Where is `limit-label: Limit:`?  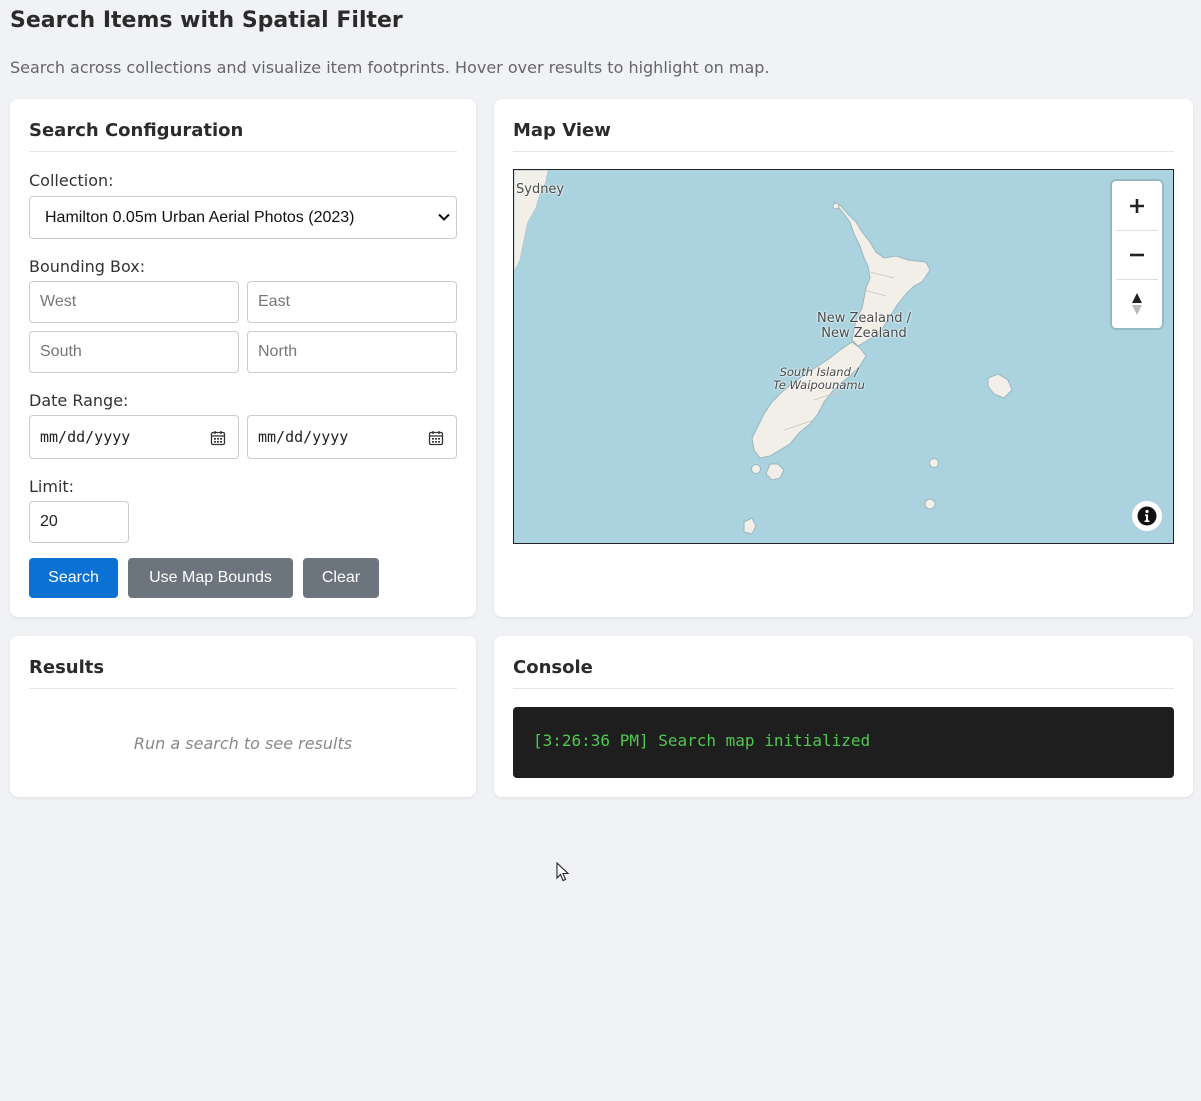 limit-label: Limit: is located at coordinates (52, 486).